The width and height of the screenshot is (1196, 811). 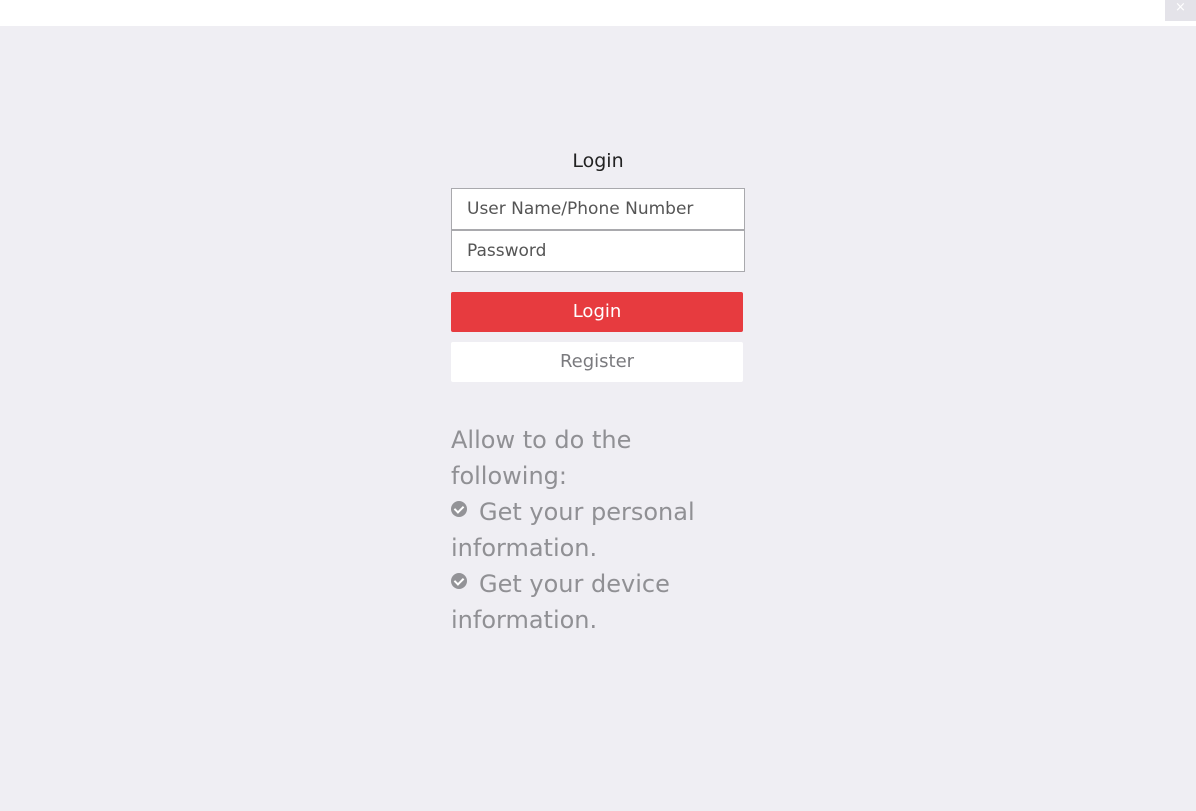 What do you see at coordinates (598, 161) in the screenshot?
I see `page-title: Login` at bounding box center [598, 161].